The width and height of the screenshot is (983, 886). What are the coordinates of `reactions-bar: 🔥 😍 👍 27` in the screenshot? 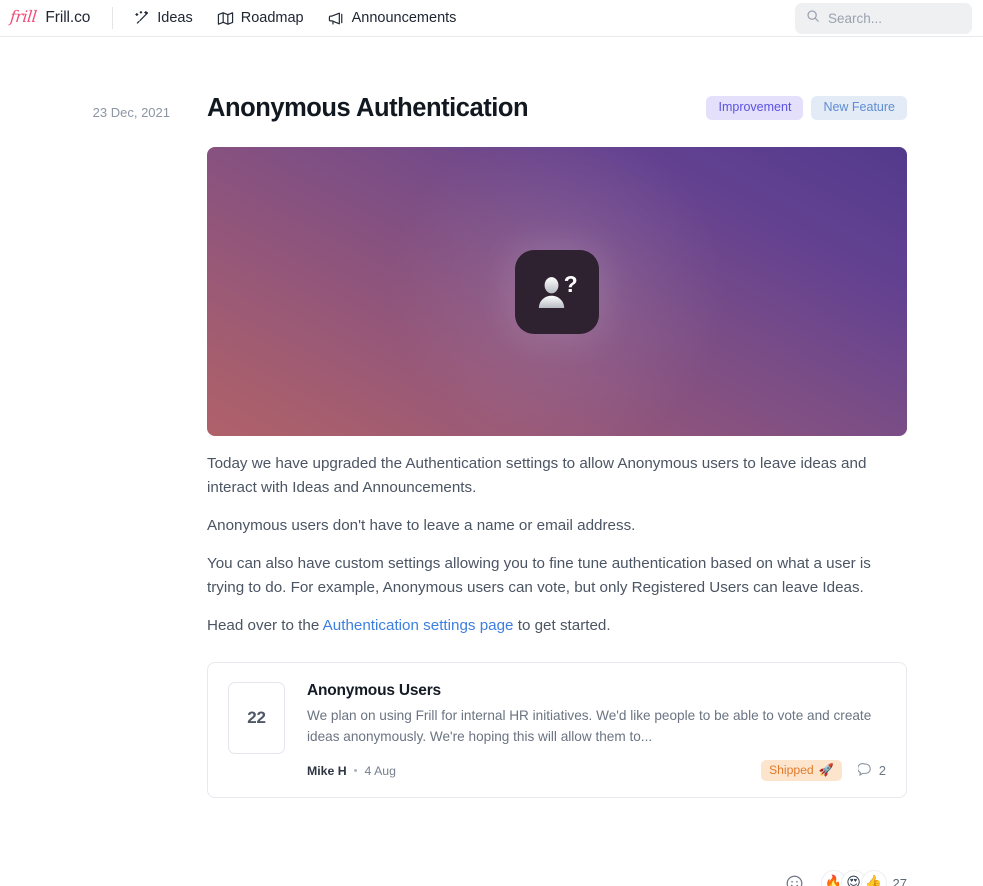 It's located at (844, 878).